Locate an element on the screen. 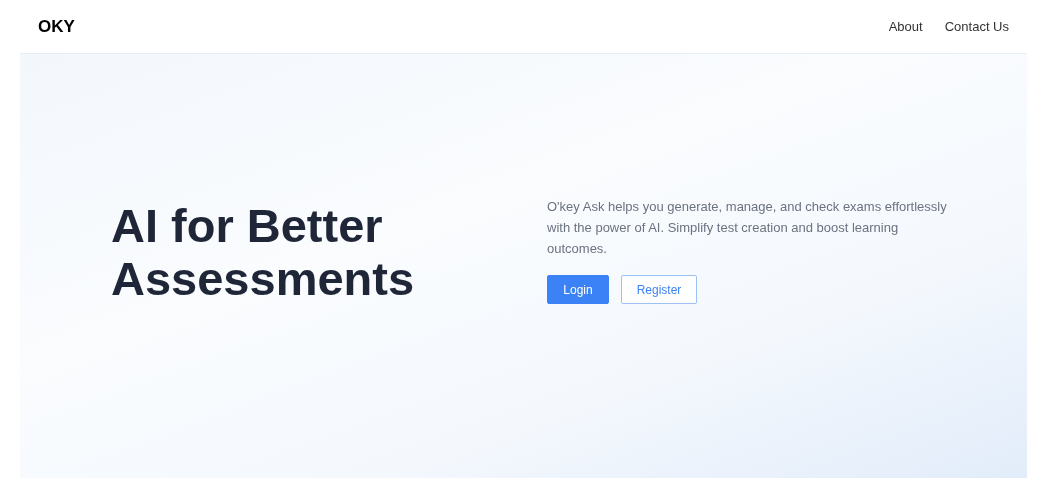 The image size is (1042, 487). register-button: Register is located at coordinates (659, 289).